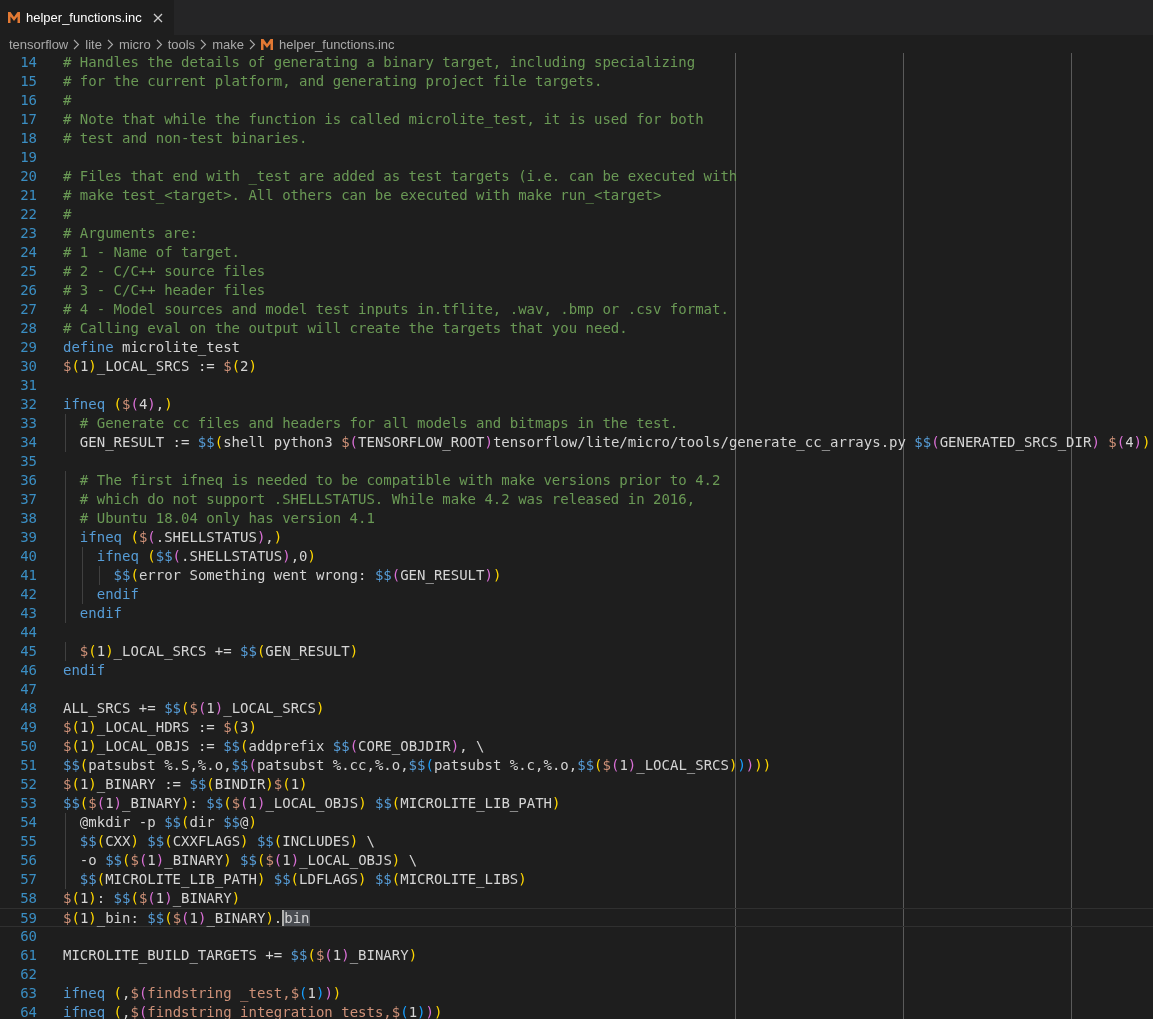 This screenshot has width=1153, height=1019. Describe the element at coordinates (28, 974) in the screenshot. I see `line-number: 62` at that location.